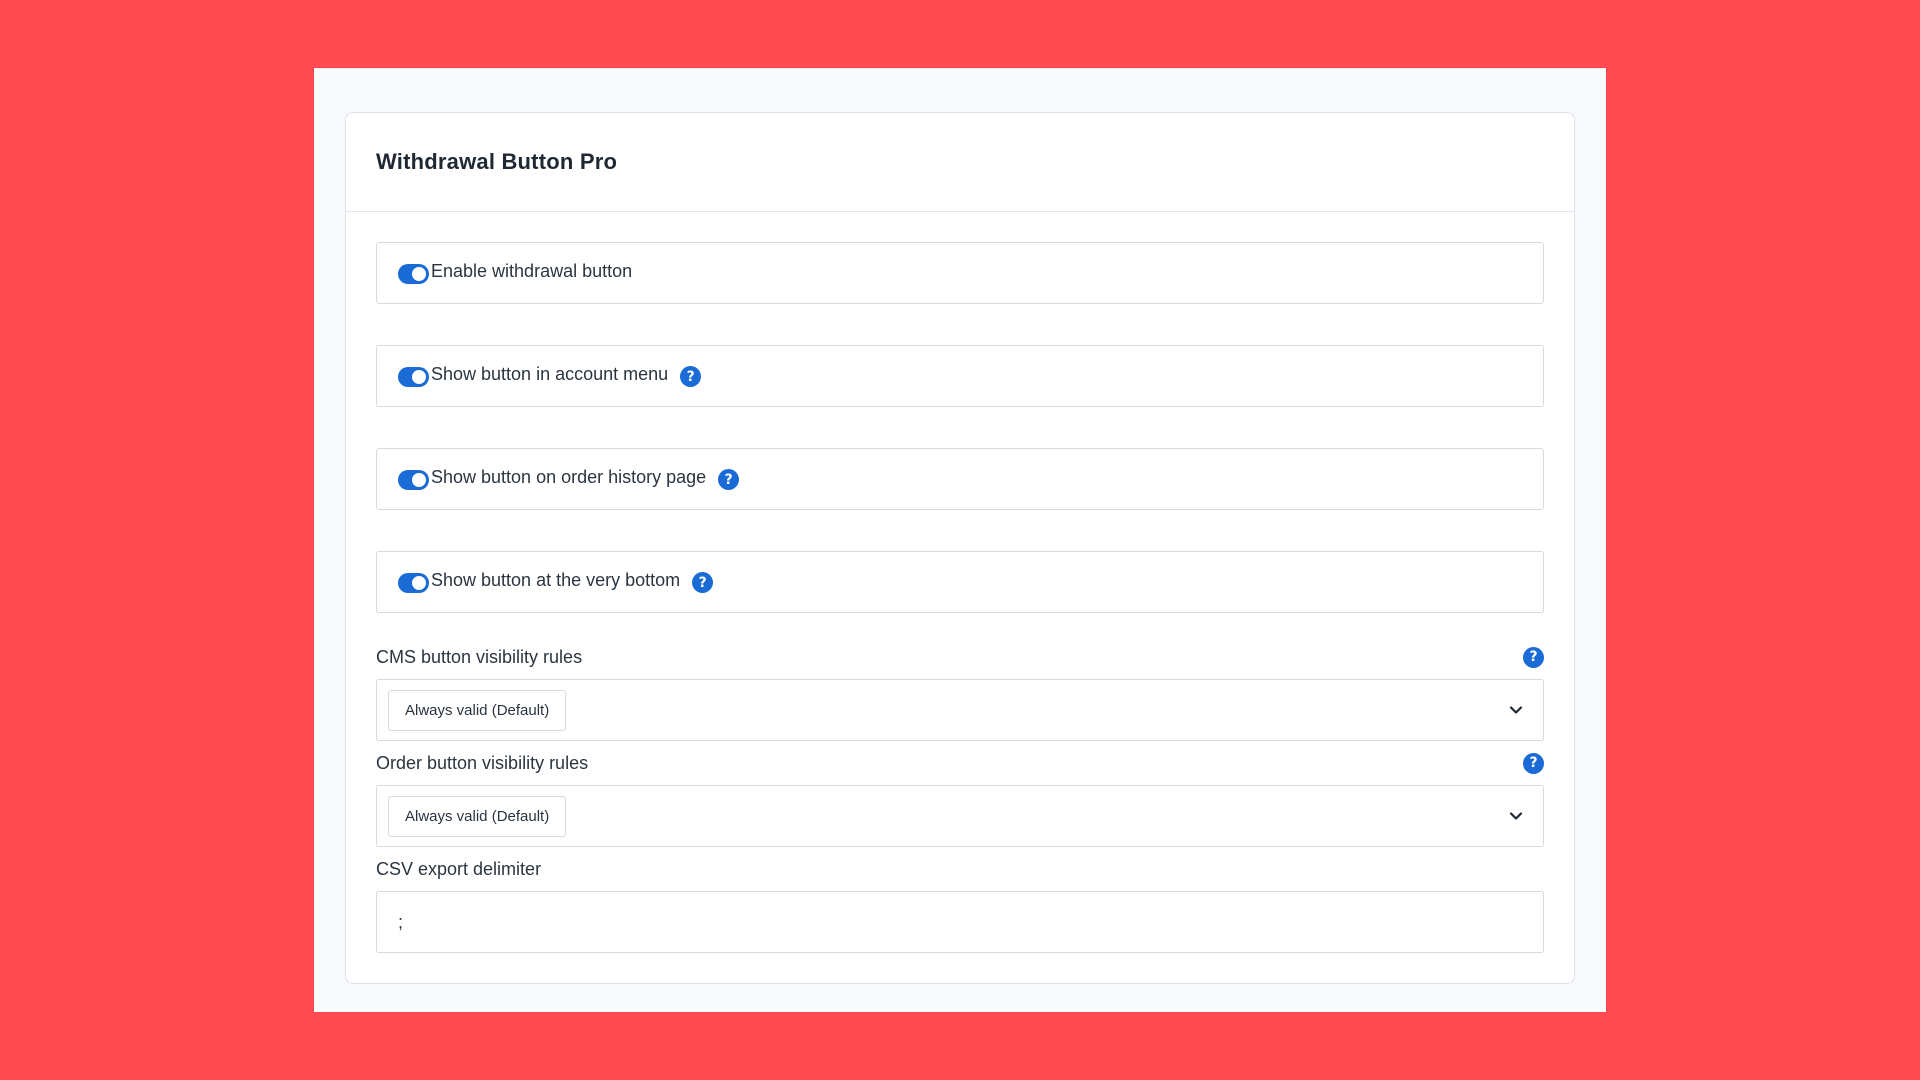 This screenshot has width=1920, height=1080. Describe the element at coordinates (459, 868) in the screenshot. I see `csv-delimiter-label: CSV export delimiter` at that location.